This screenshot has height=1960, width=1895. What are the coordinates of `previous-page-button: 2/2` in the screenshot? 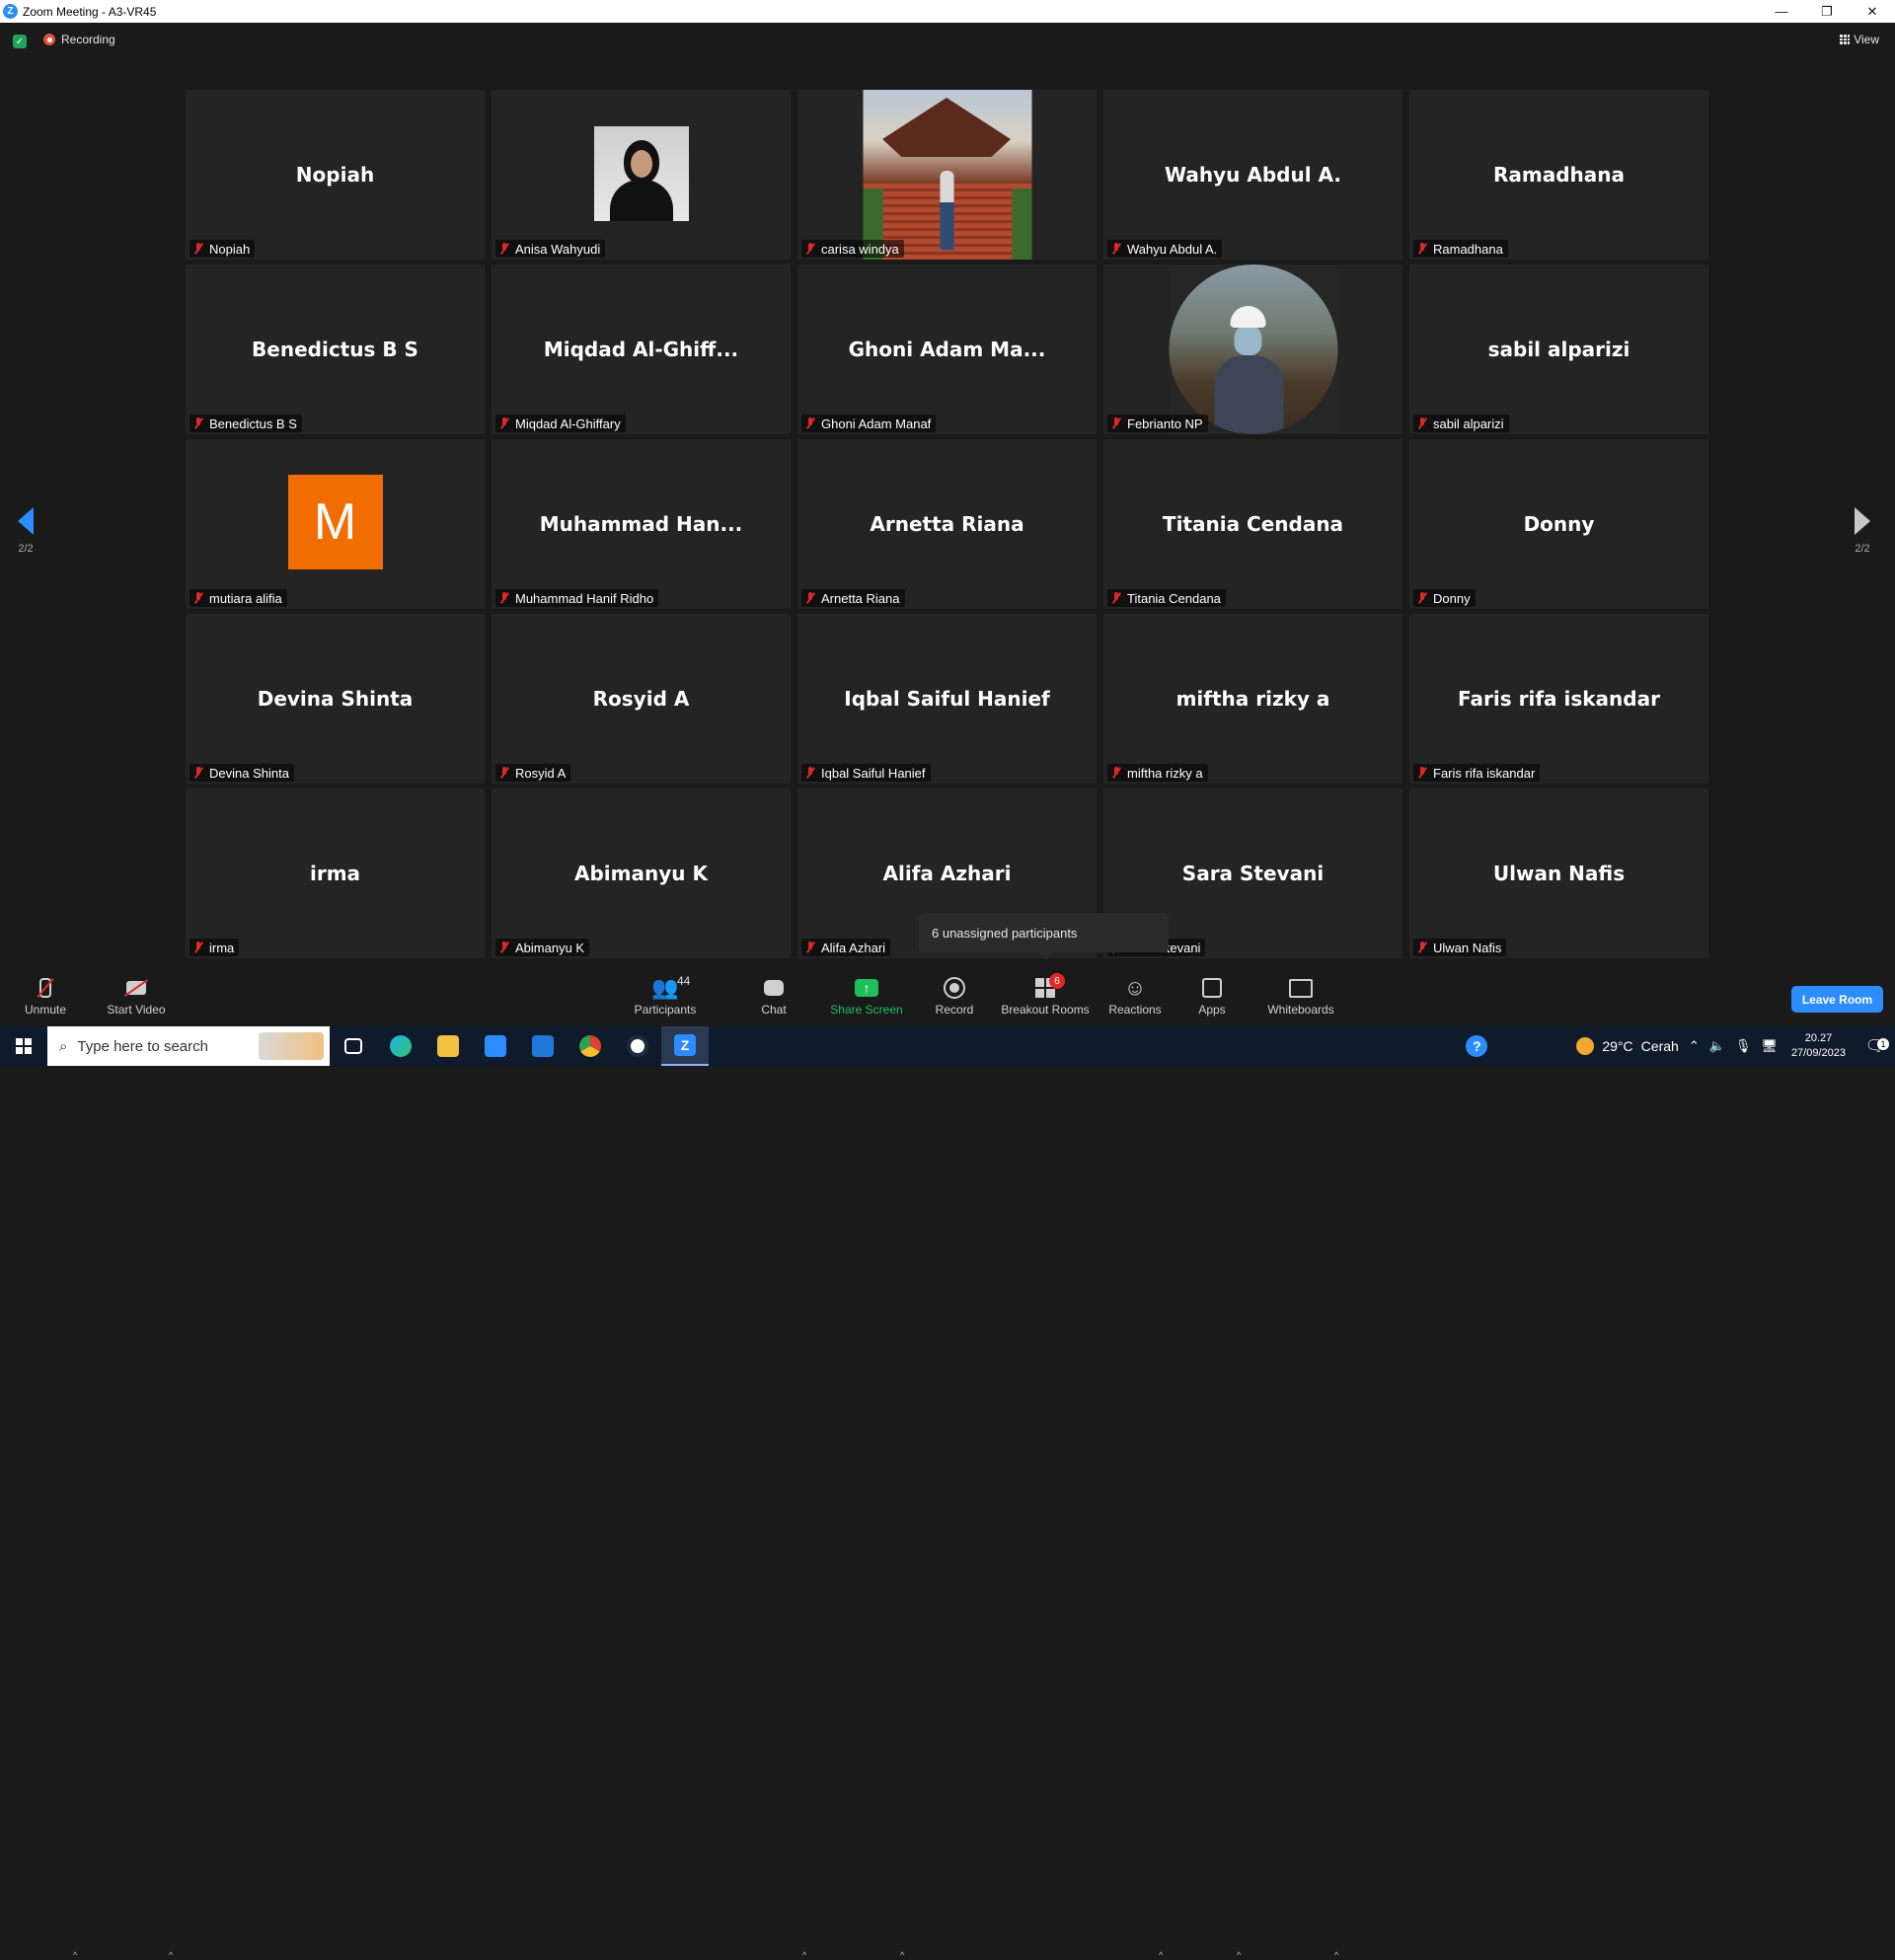 It's located at (26, 531).